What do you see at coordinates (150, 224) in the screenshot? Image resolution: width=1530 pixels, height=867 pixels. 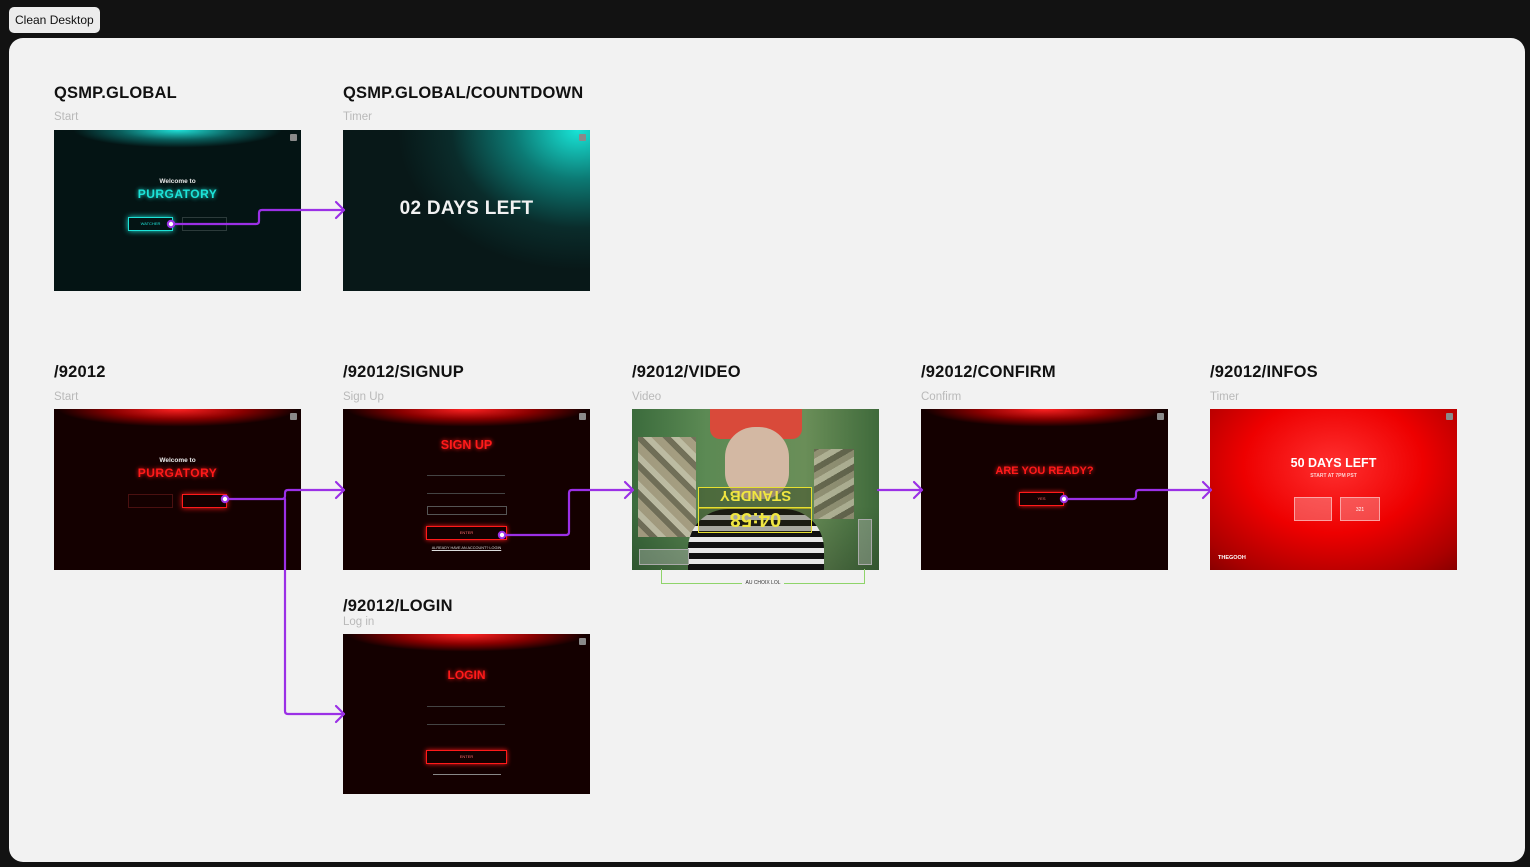 I see `watcher-button: WATCHER` at bounding box center [150, 224].